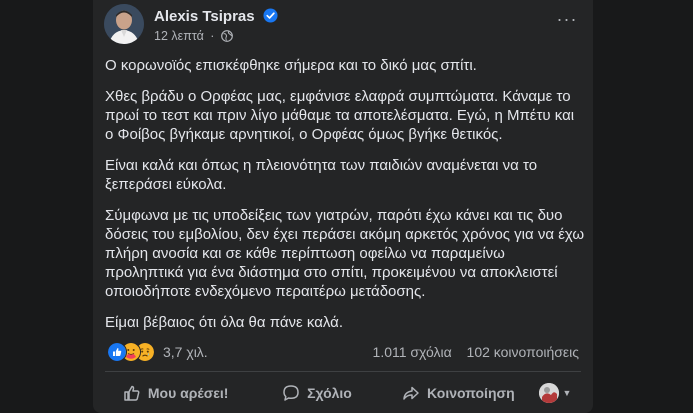  Describe the element at coordinates (567, 19) in the screenshot. I see `more-options-icon: ···` at that location.